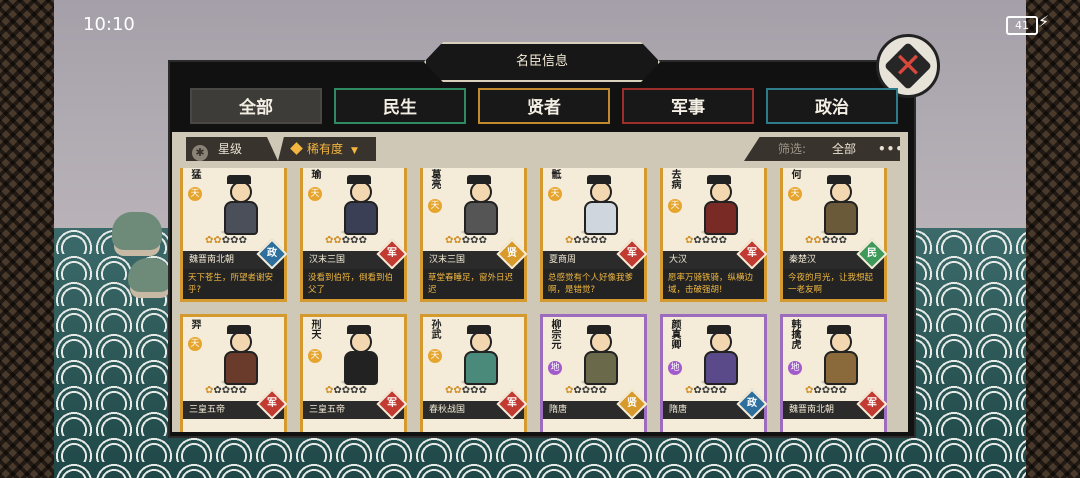 The height and width of the screenshot is (478, 1080). Describe the element at coordinates (512, 253) in the screenshot. I see `category-label: 贤` at that location.